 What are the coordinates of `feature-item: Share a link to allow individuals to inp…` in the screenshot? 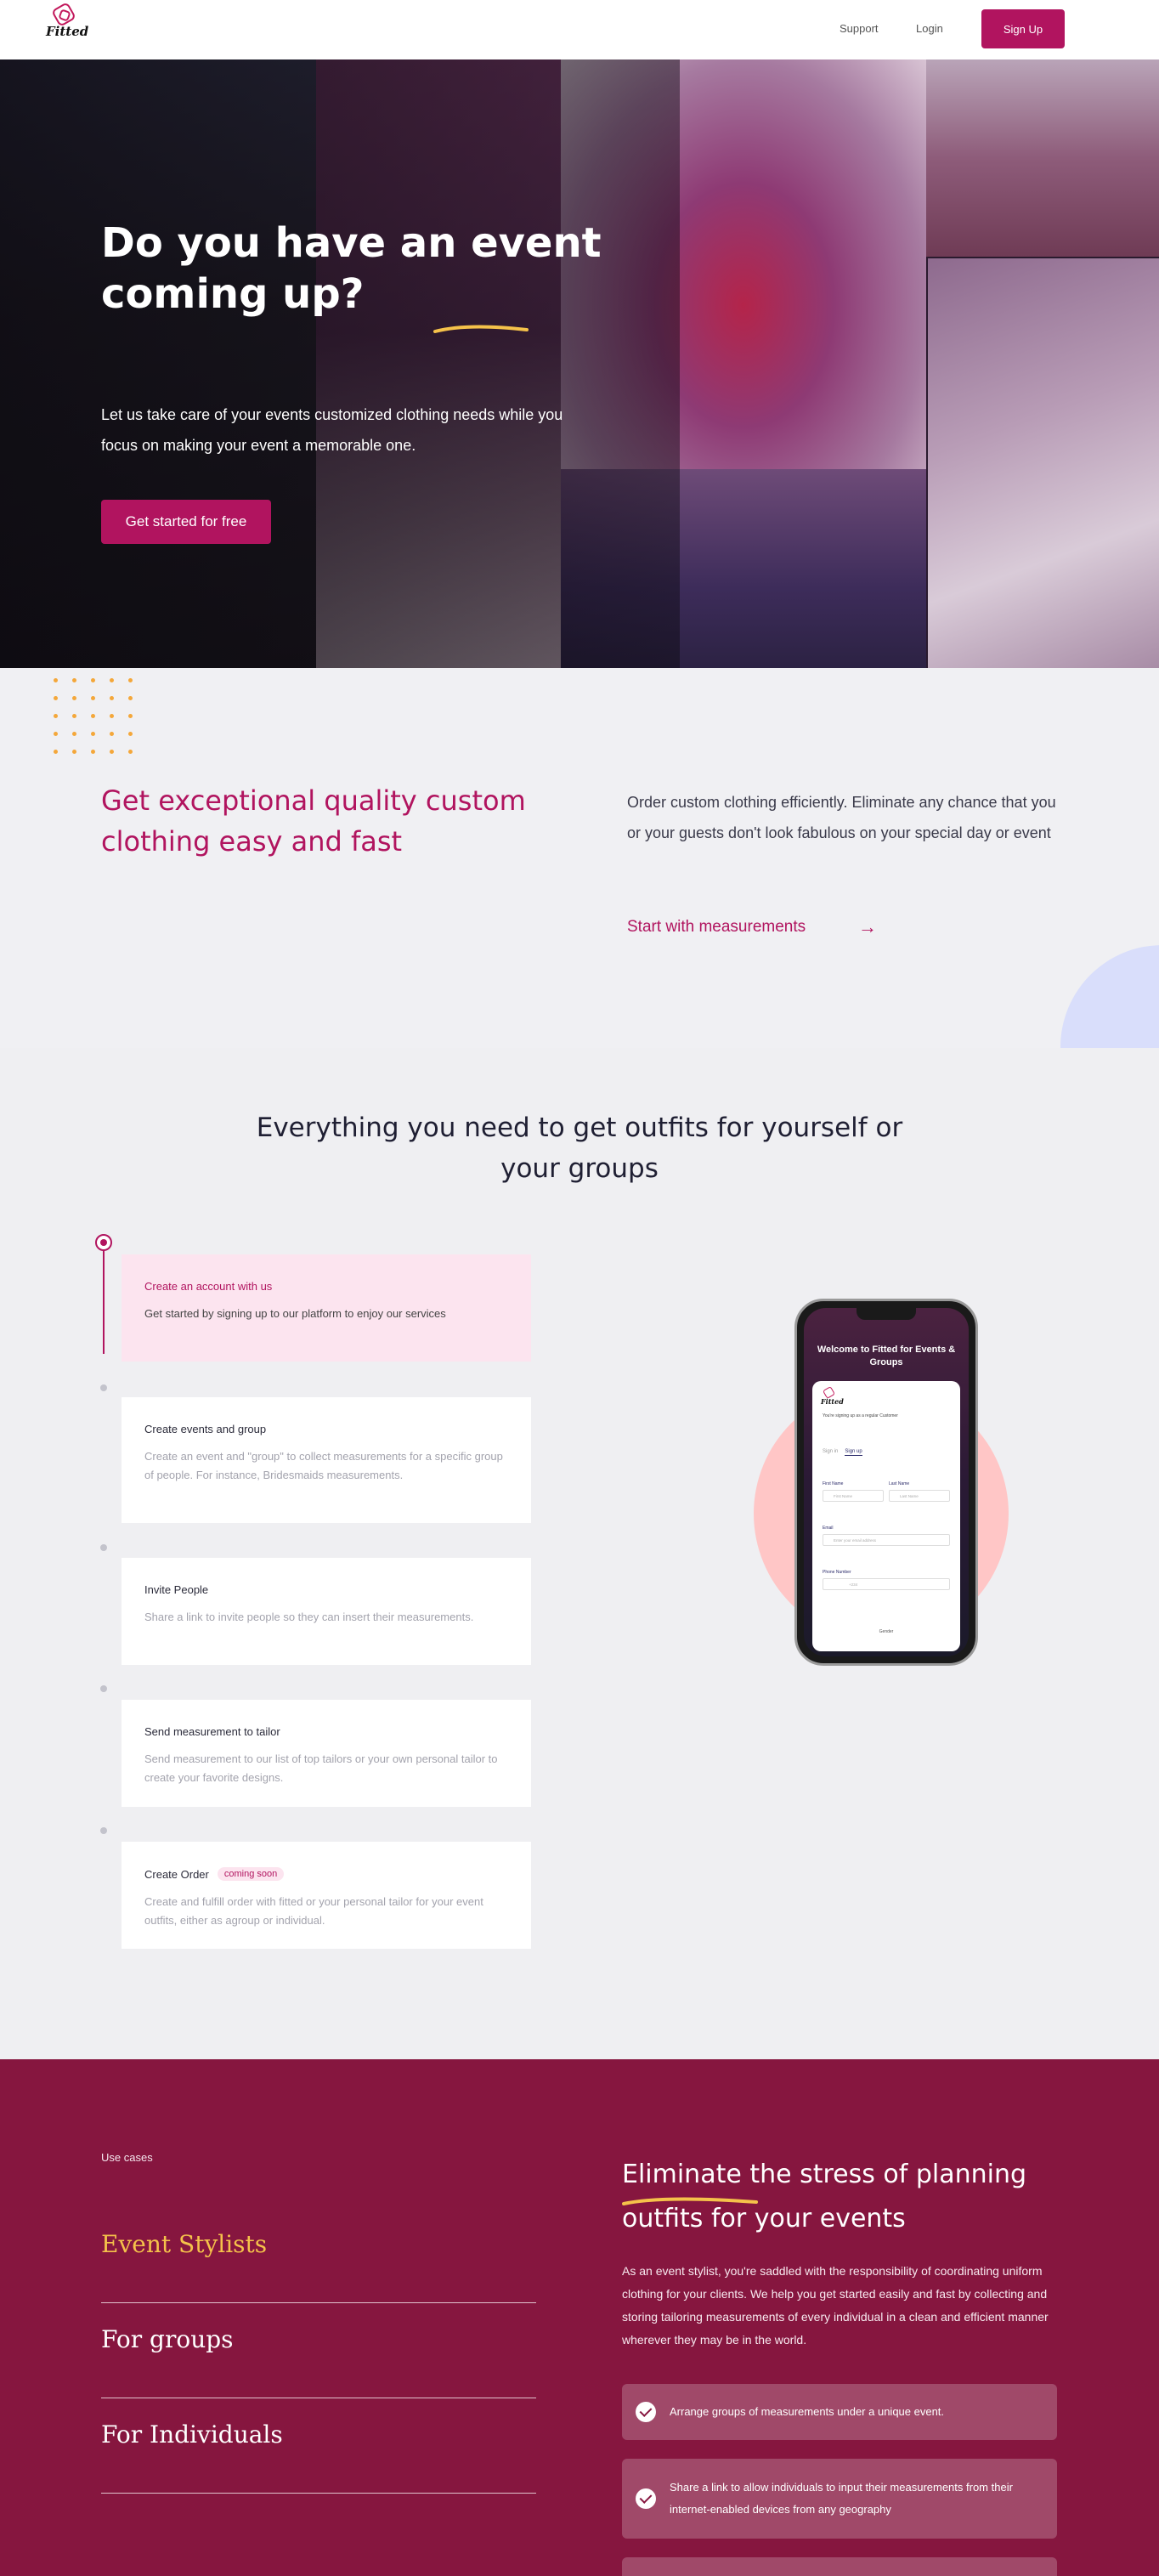 It's located at (840, 2499).